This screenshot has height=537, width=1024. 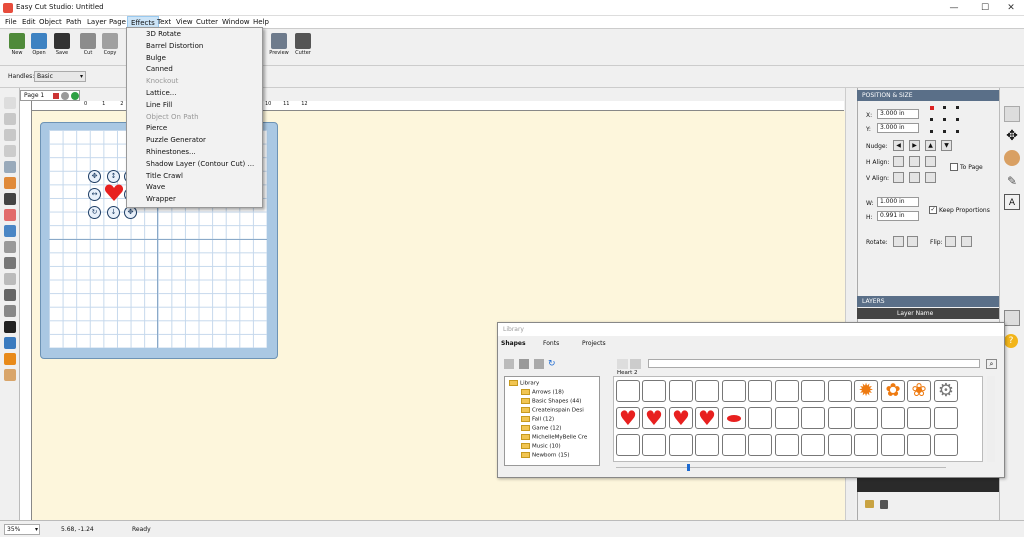 What do you see at coordinates (50, 22) in the screenshot?
I see `menu-object: Object` at bounding box center [50, 22].